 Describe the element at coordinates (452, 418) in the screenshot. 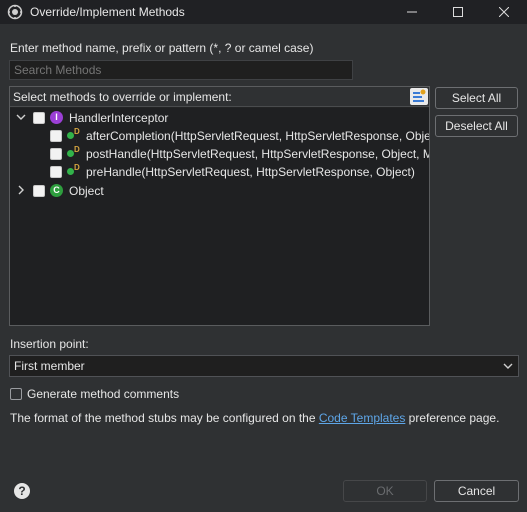

I see `info-text-after: preference page.` at that location.